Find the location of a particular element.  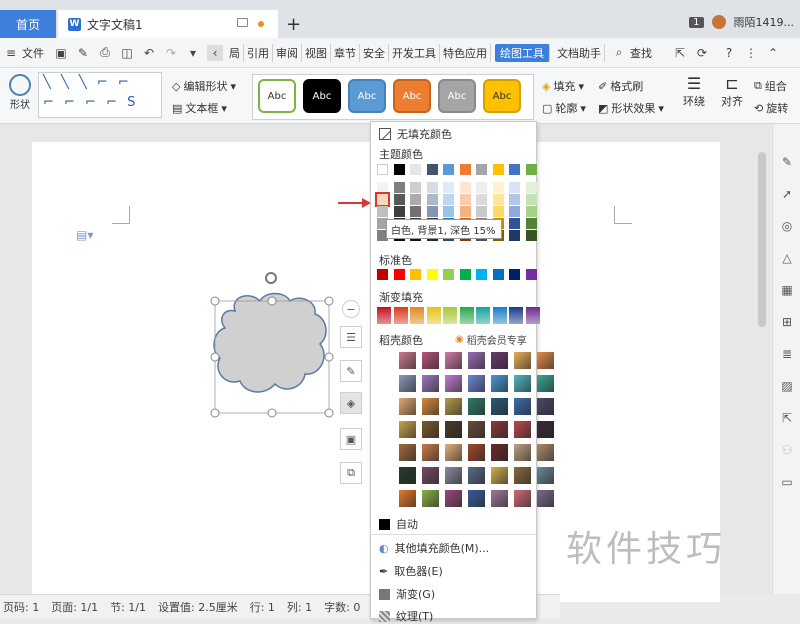

fill-button: ◈ 填充 ▾ is located at coordinates (563, 86).